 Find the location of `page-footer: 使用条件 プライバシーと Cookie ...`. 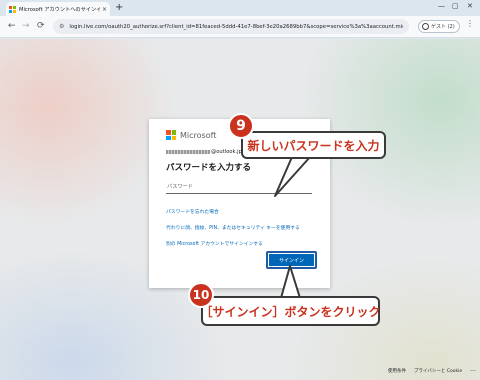

page-footer: 使用条件 プライバシーと Cookie ... is located at coordinates (432, 371).